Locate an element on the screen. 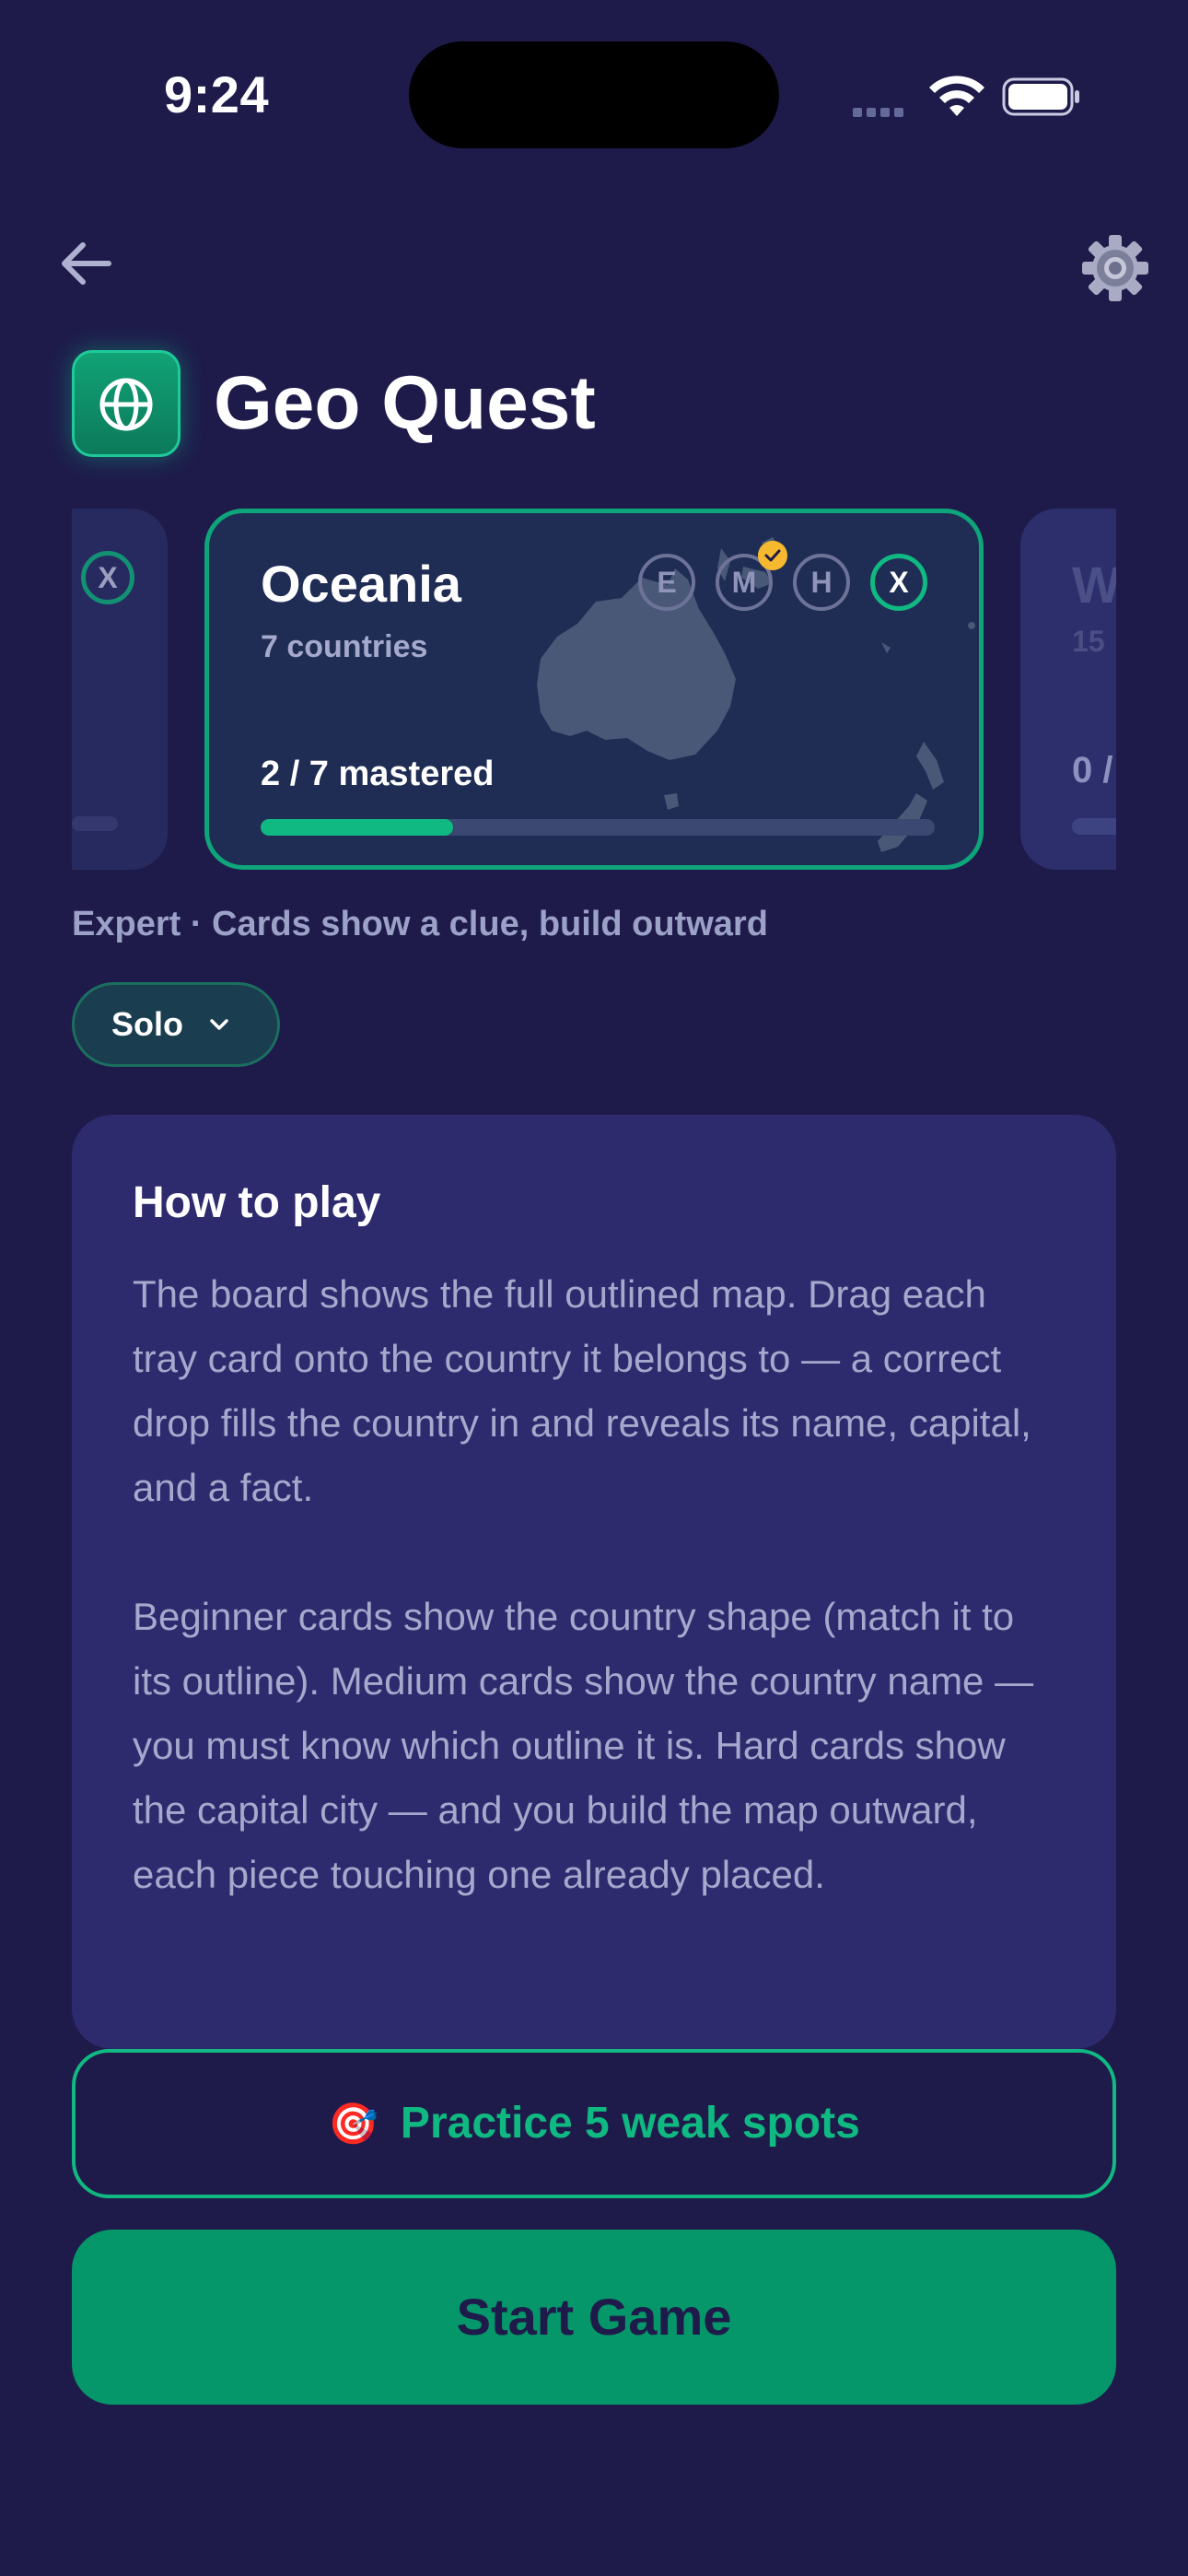  wifi-icon is located at coordinates (956, 96).